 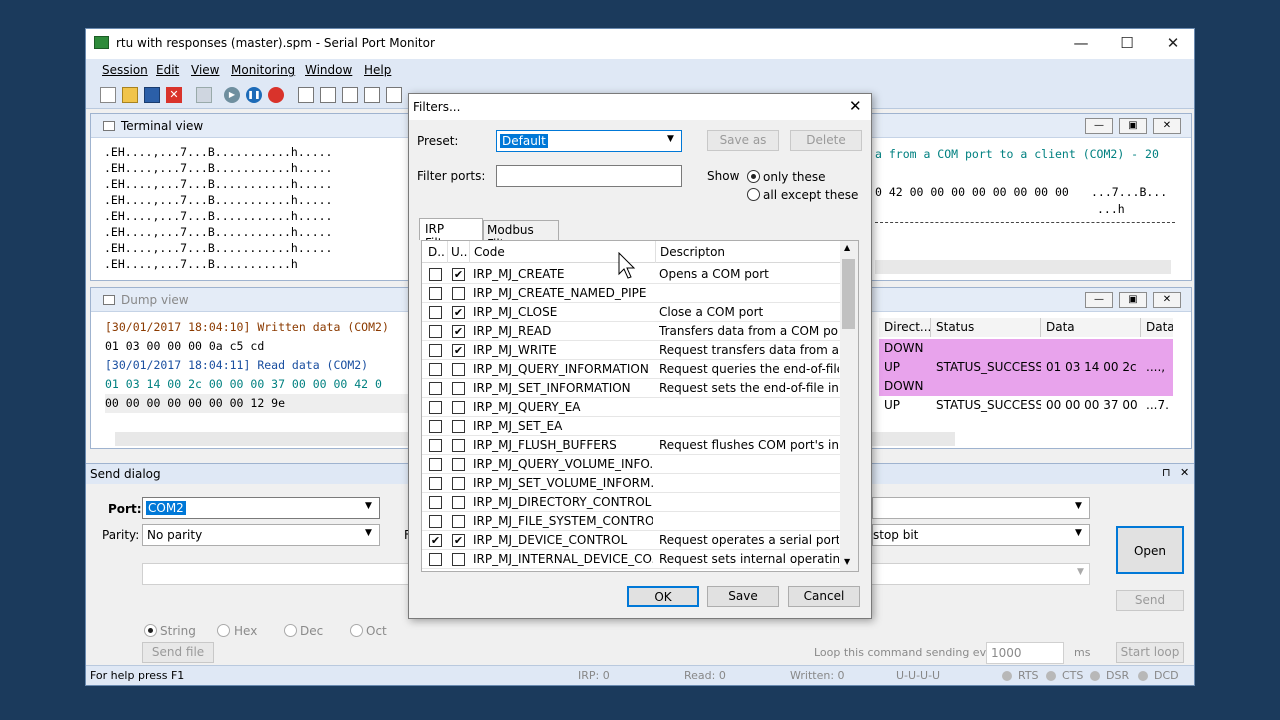 I want to click on filter-row: IRP_MJ_QUERY_EA, so click(x=631, y=407).